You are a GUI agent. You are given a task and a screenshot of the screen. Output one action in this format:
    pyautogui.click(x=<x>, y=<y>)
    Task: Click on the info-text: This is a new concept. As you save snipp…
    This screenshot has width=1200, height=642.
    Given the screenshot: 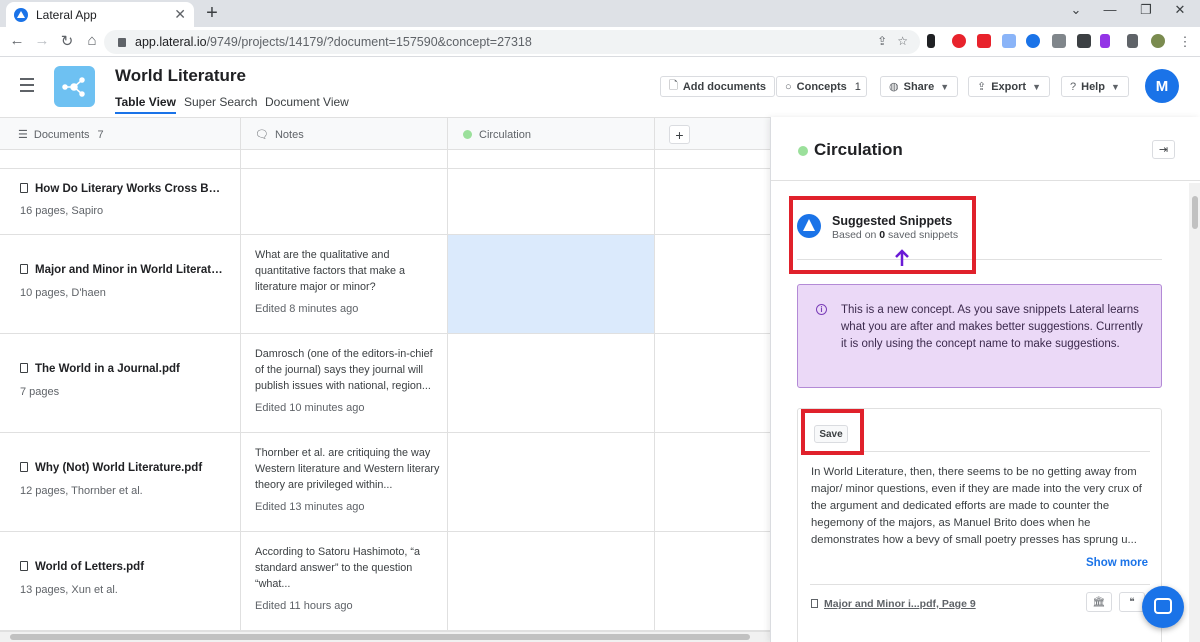 What is the action you would take?
    pyautogui.click(x=992, y=327)
    